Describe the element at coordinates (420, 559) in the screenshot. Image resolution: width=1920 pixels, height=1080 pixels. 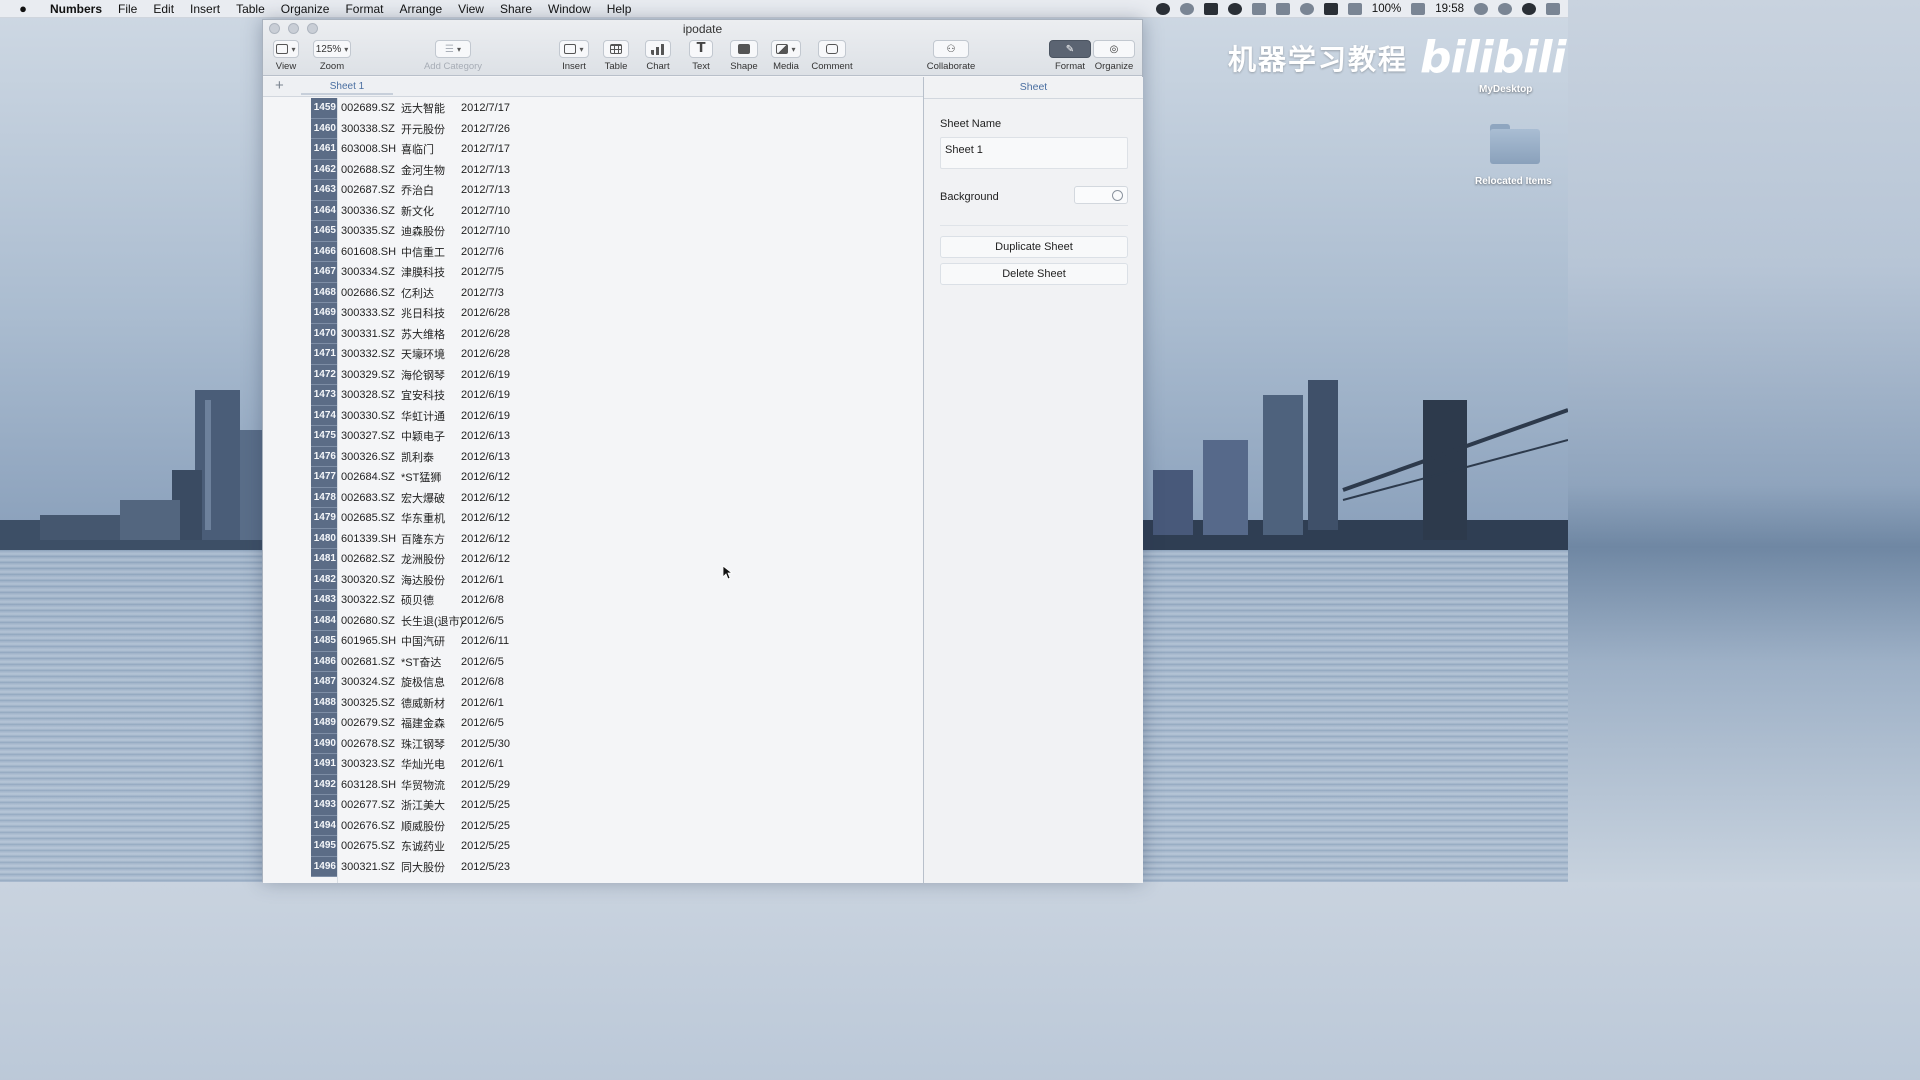
I see `table-row: 1481 002682.SZ 龙洲股份 2012/6/12` at that location.